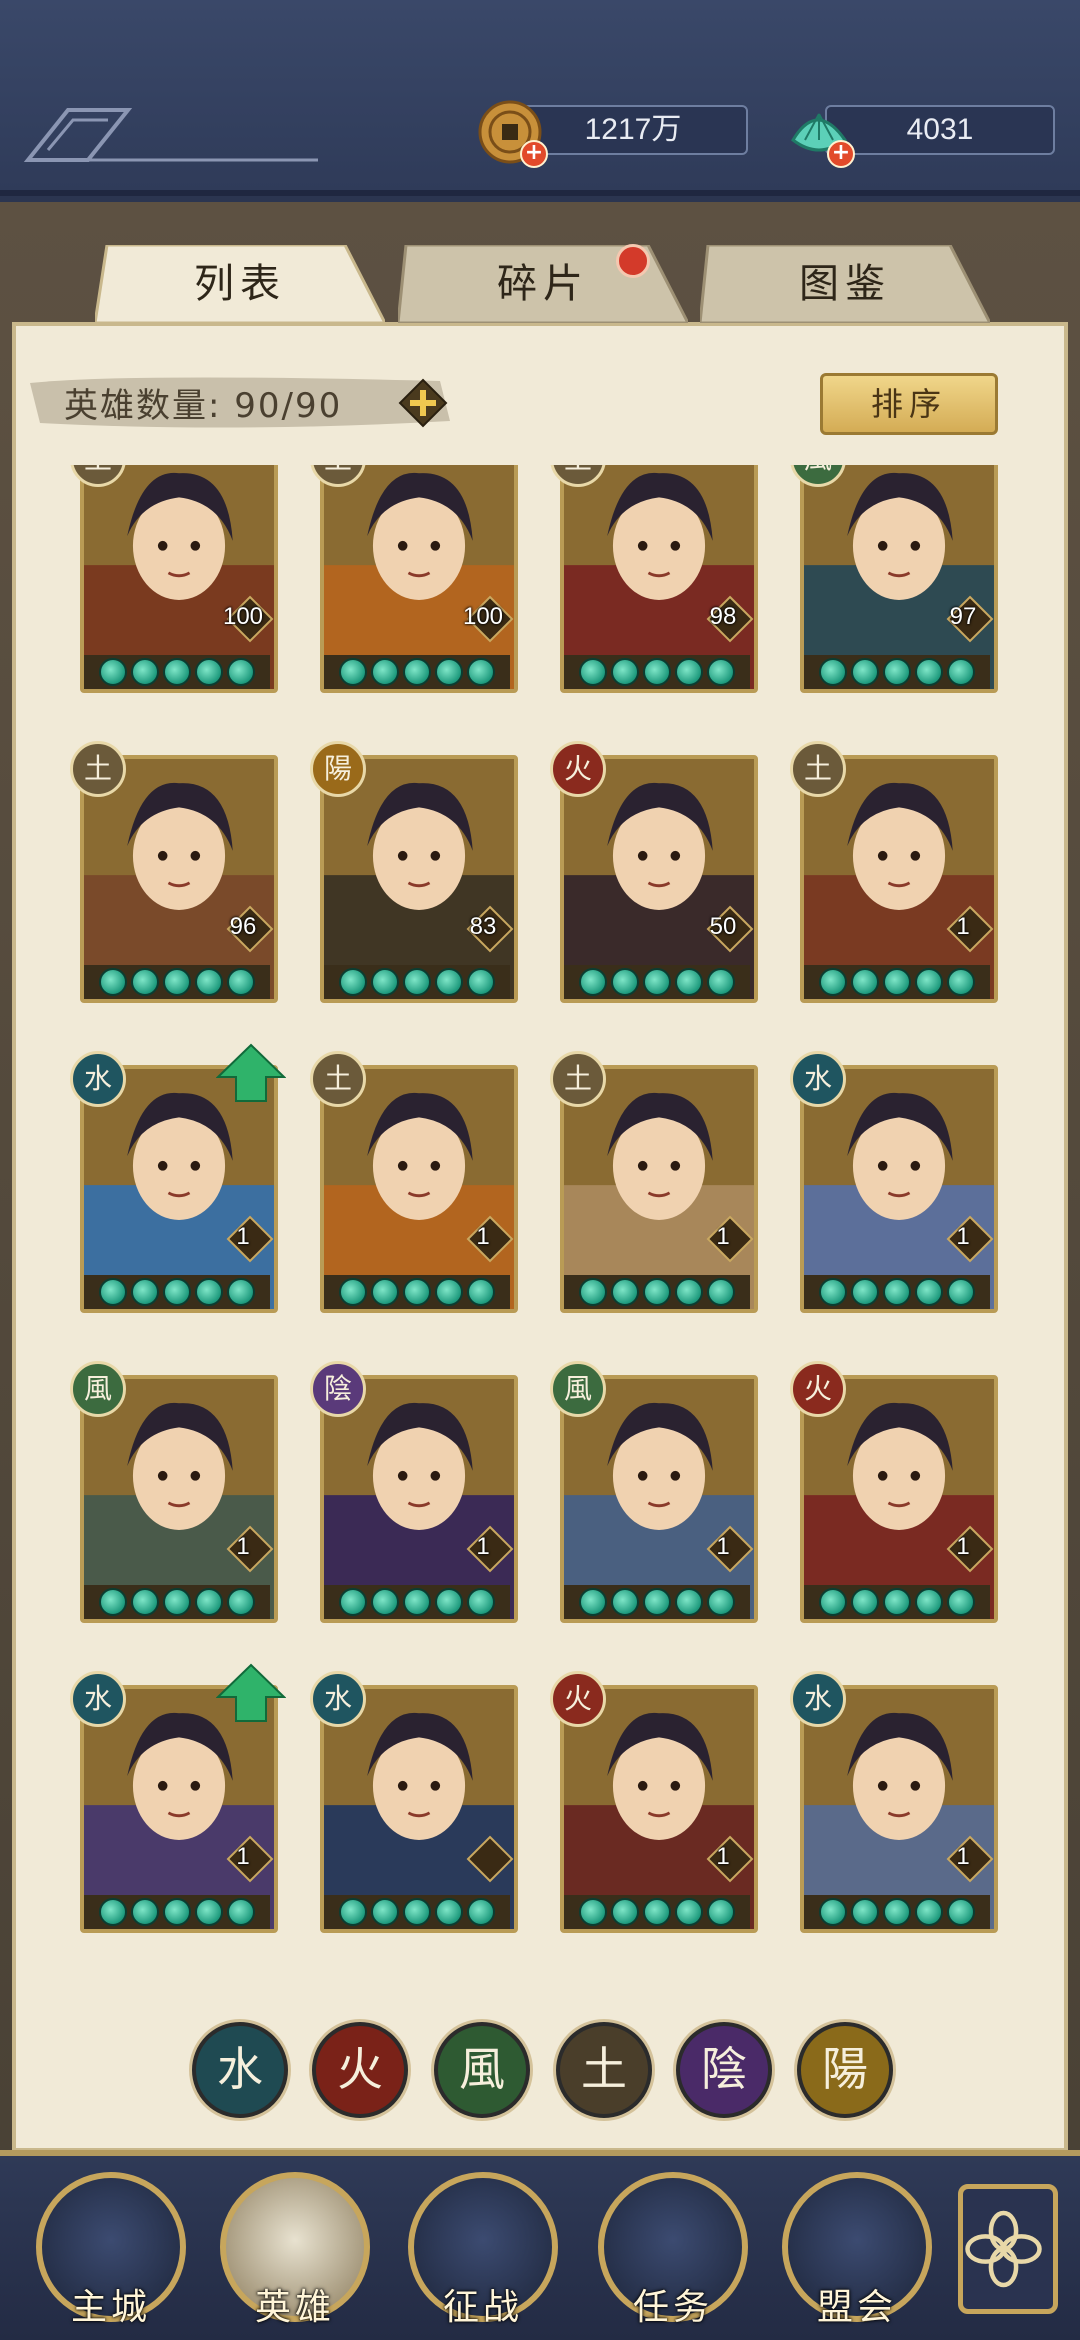  I want to click on nav-alliance: 盟会, so click(857, 2250).